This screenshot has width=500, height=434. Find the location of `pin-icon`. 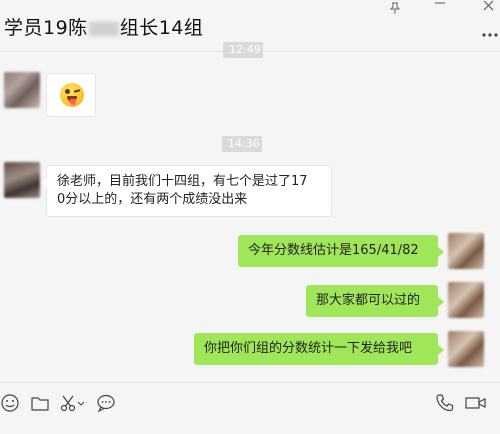

pin-icon is located at coordinates (395, 8).